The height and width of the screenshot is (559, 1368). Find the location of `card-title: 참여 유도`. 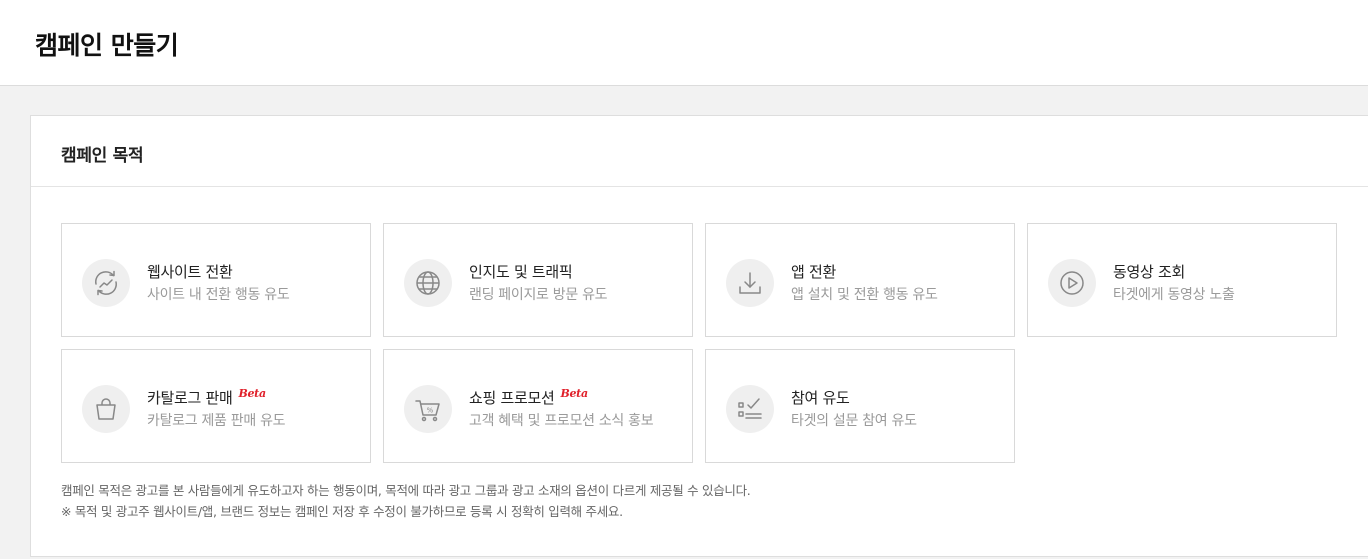

card-title: 참여 유도 is located at coordinates (820, 398).